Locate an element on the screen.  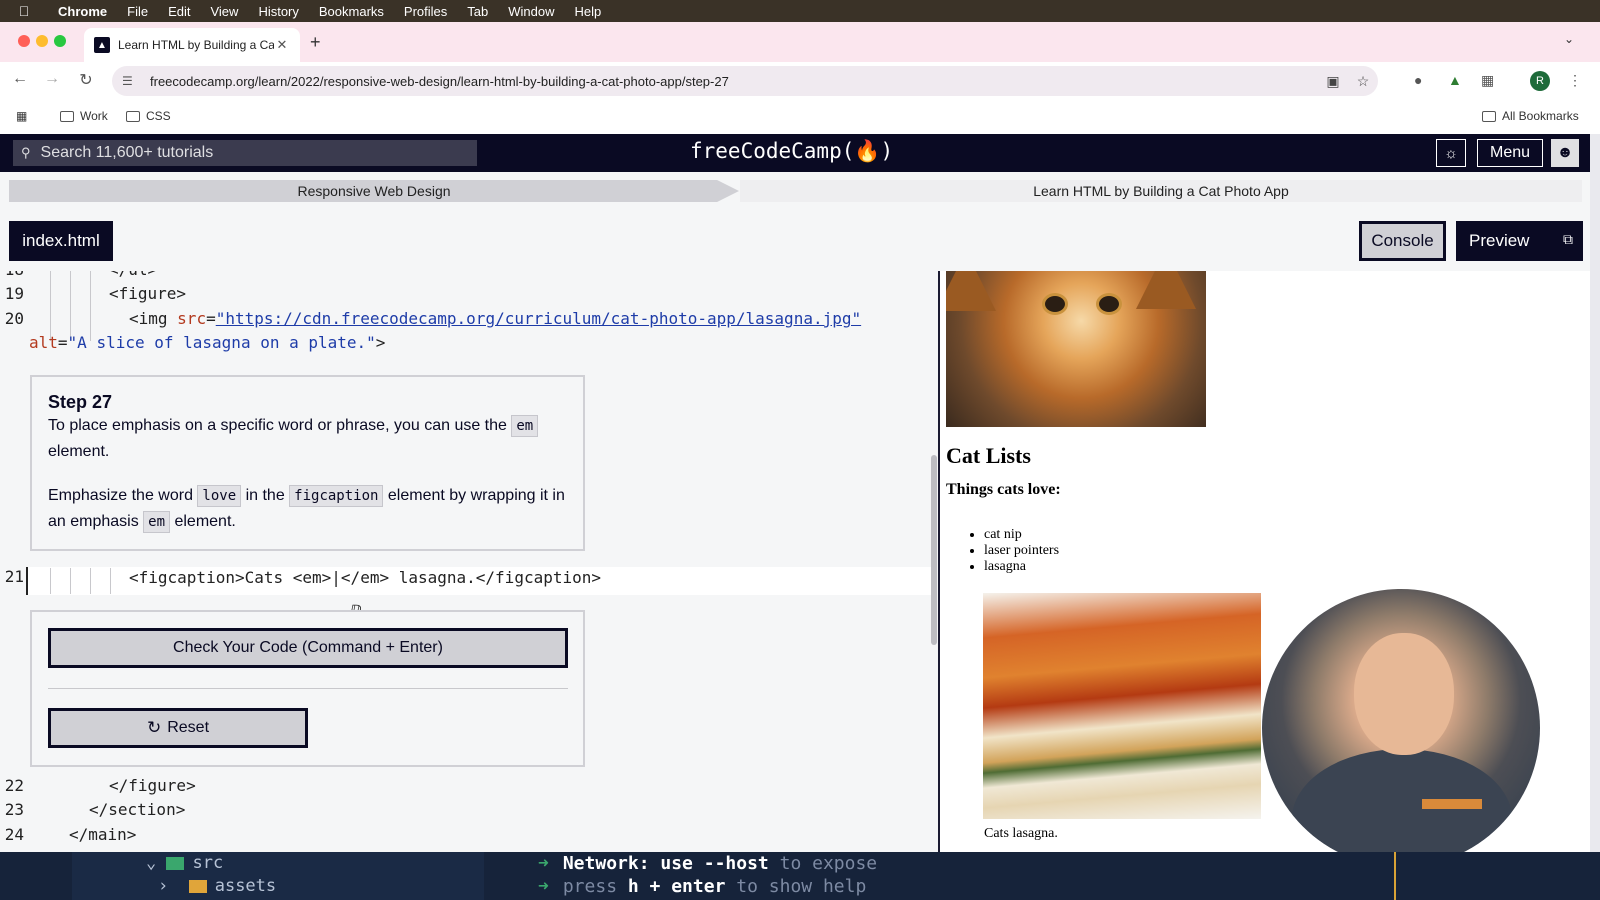
menu-button: Menu is located at coordinates (1510, 153).